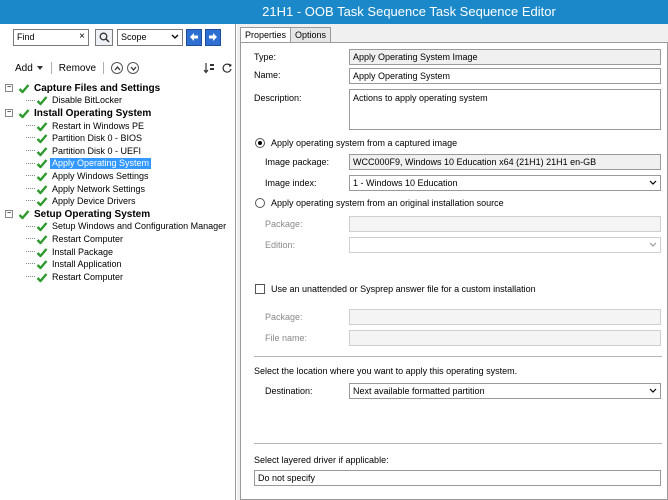 This screenshot has height=500, width=668. Describe the element at coordinates (505, 224) in the screenshot. I see `package-field` at that location.